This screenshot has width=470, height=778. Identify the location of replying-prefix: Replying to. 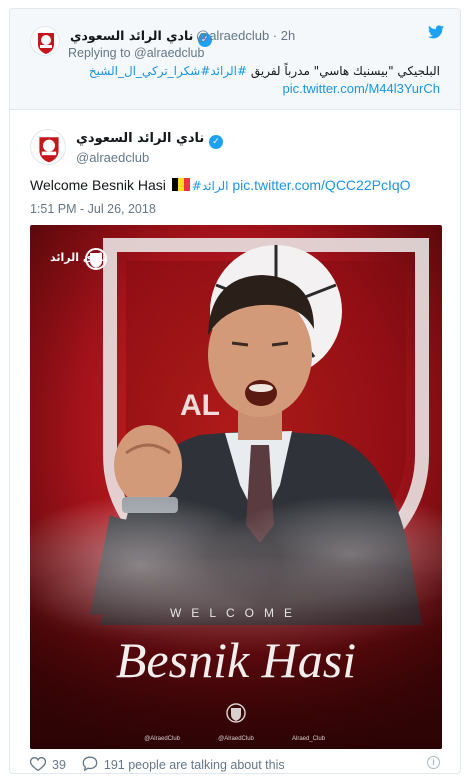
(99, 53).